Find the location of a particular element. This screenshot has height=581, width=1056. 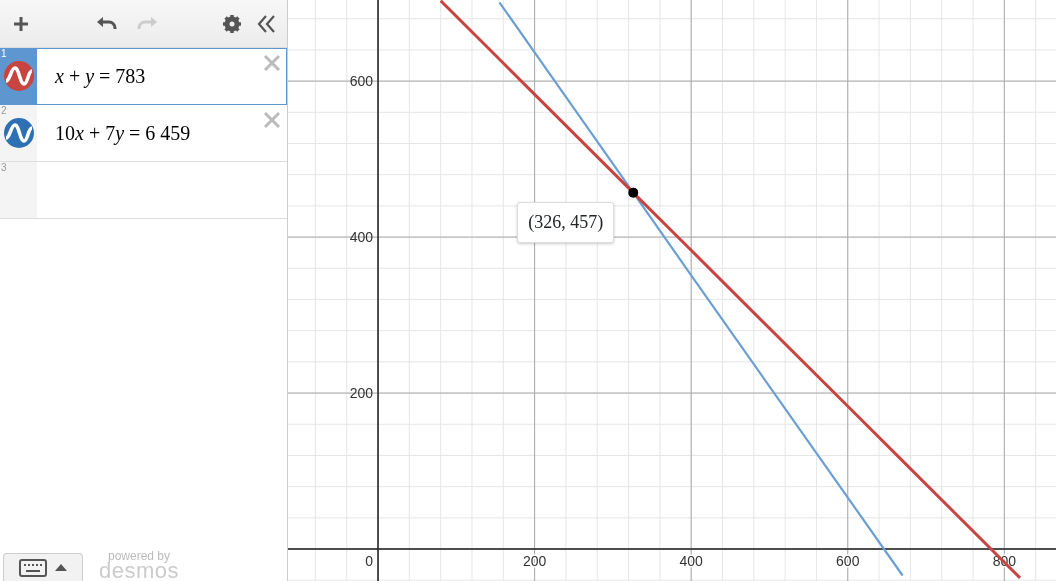

y-tick-label: 600 is located at coordinates (361, 81).